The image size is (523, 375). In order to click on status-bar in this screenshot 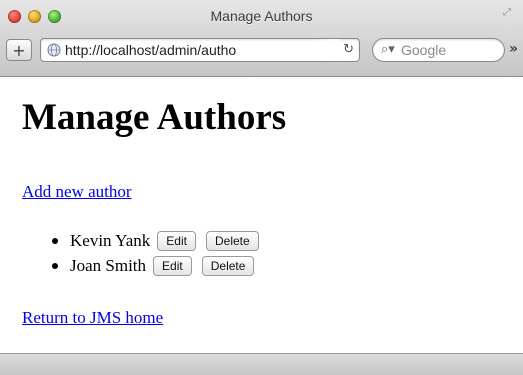, I will do `click(261, 364)`.